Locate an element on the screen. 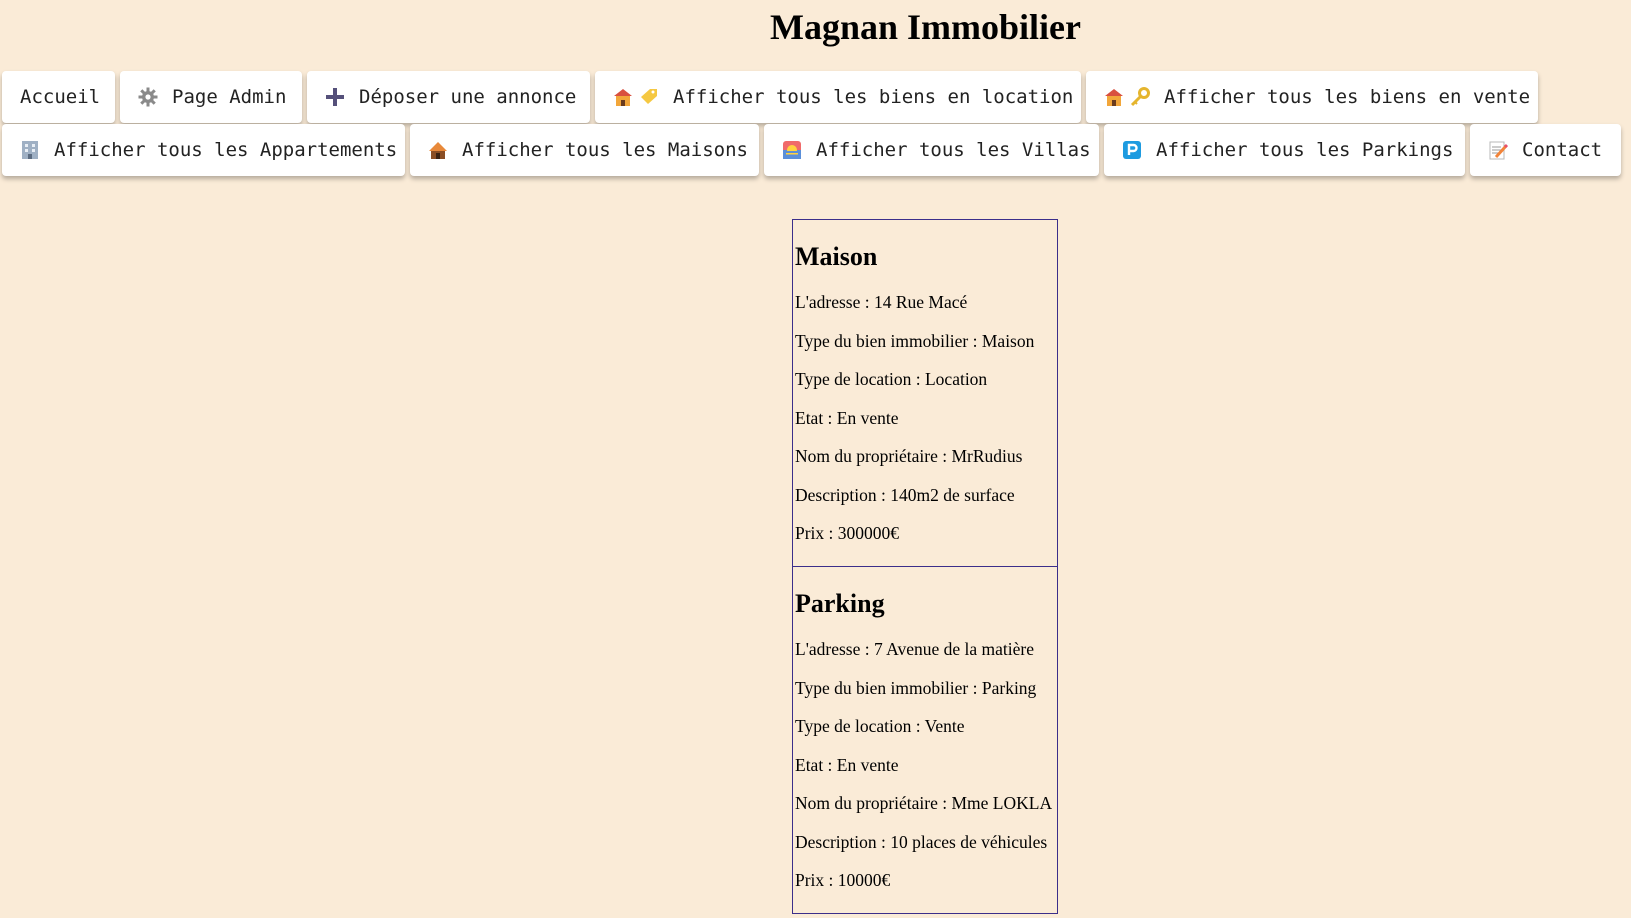  house-tag-icon is located at coordinates (636, 97).